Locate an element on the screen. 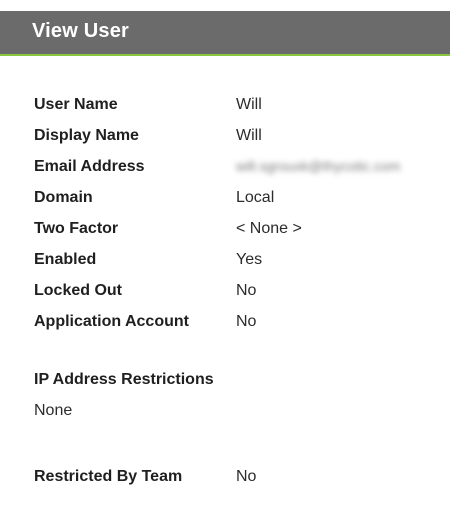 Image resolution: width=450 pixels, height=506 pixels. email-address-redacted: will.sgrouxk@thycotic.com is located at coordinates (318, 165).